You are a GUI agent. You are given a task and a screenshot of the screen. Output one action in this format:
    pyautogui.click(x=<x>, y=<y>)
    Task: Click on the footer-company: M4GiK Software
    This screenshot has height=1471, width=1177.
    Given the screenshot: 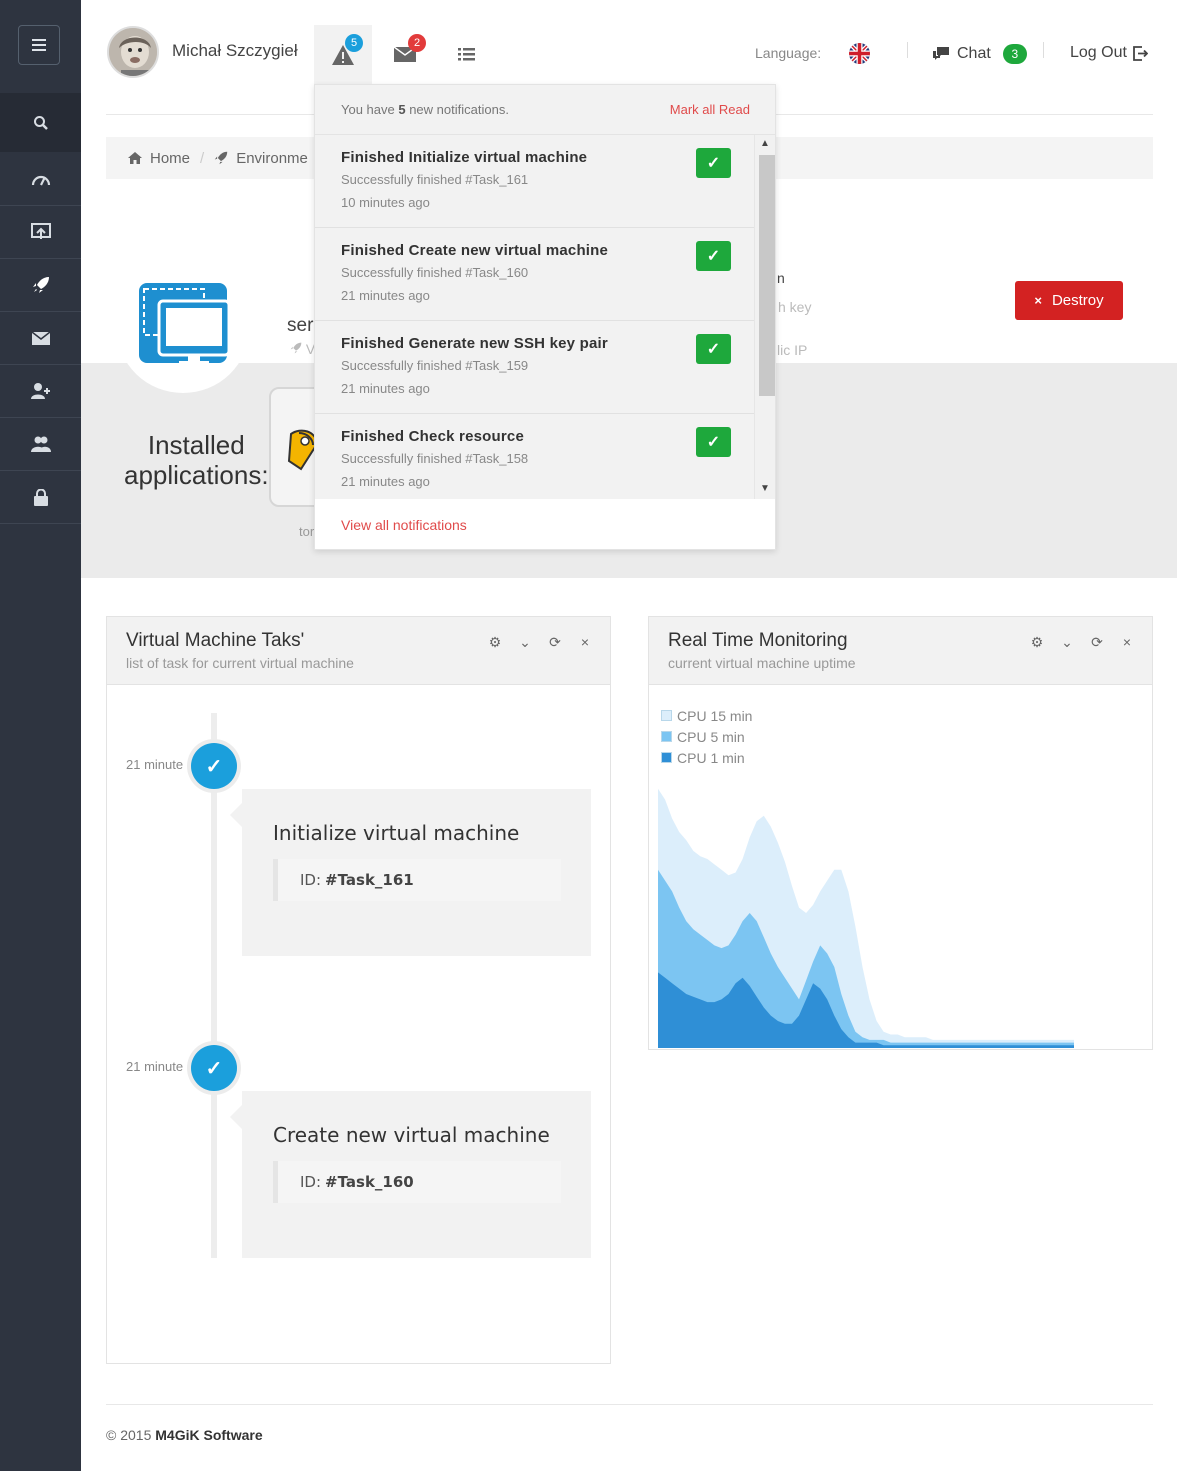 What is the action you would take?
    pyautogui.click(x=209, y=1435)
    